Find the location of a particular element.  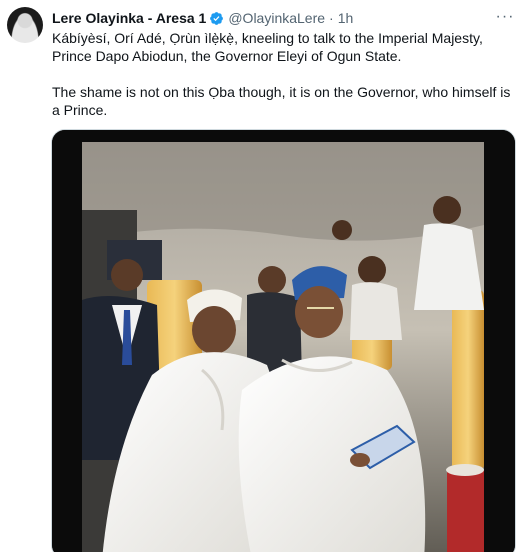

author-display-name: Lere Olayinka - Aresa 1 is located at coordinates (129, 18).